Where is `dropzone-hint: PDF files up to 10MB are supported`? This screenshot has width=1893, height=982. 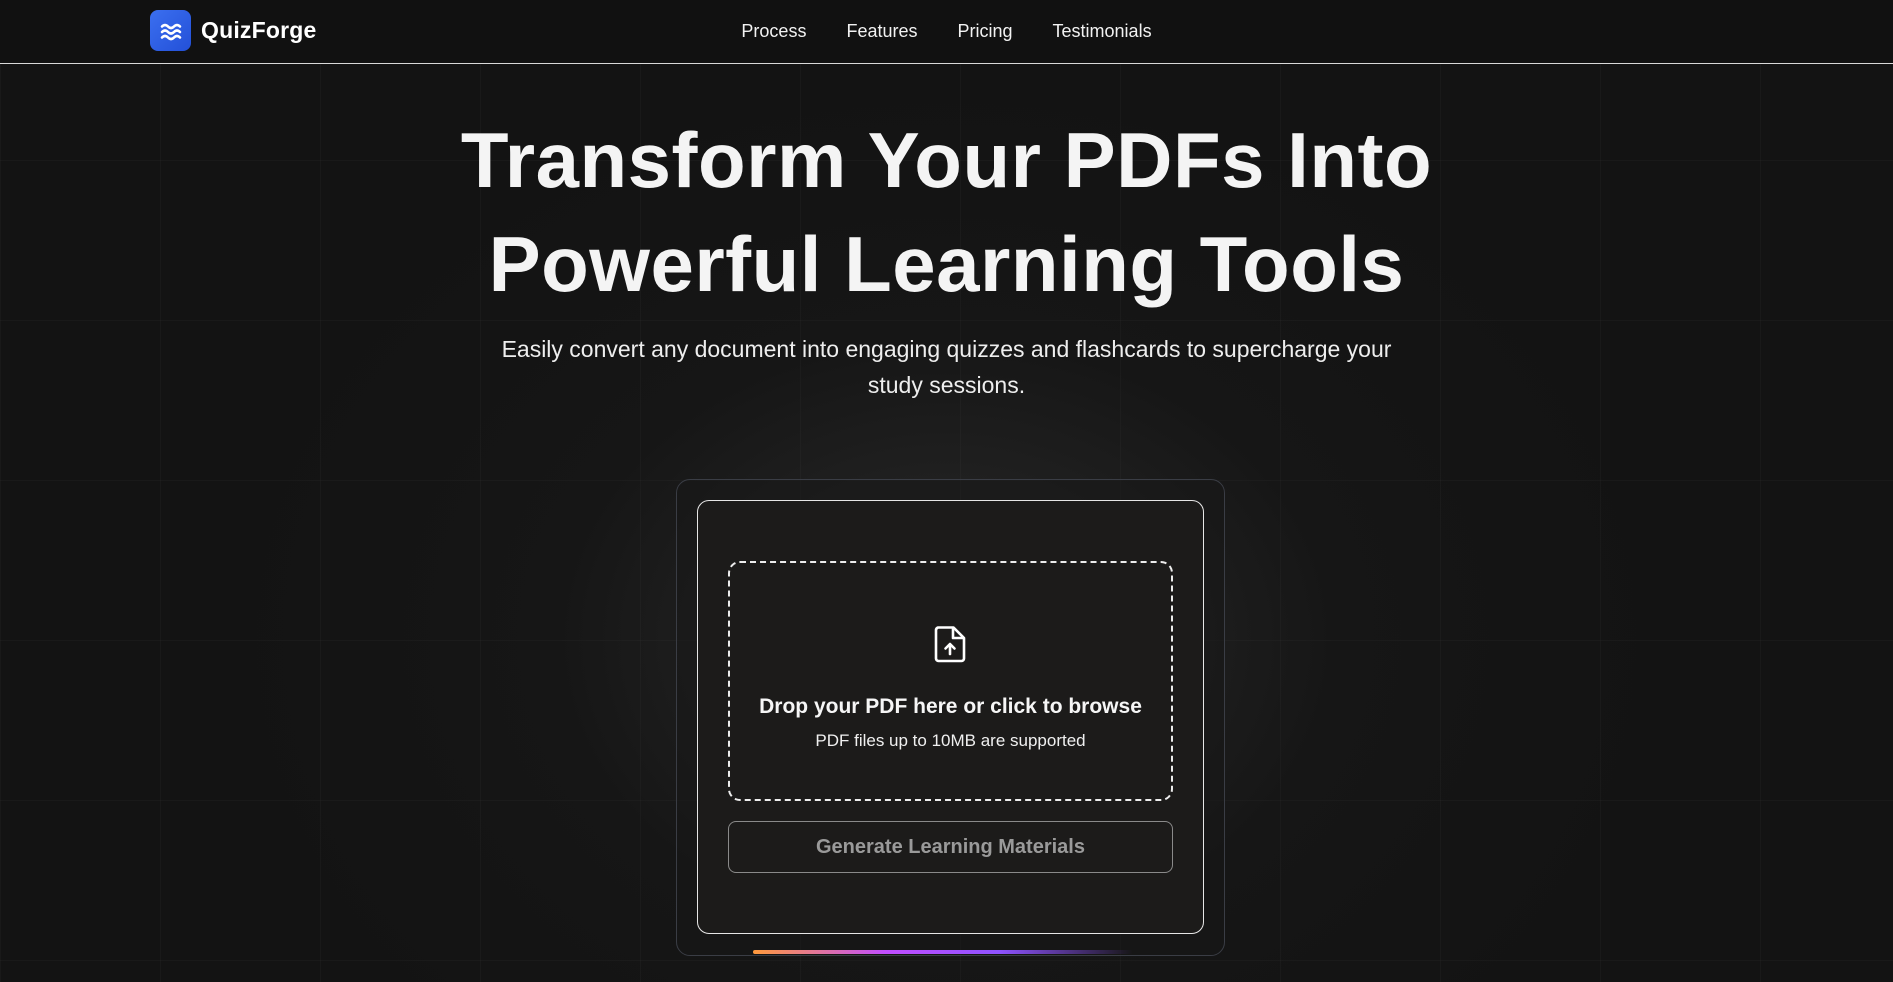
dropzone-hint: PDF files up to 10MB are supported is located at coordinates (950, 740).